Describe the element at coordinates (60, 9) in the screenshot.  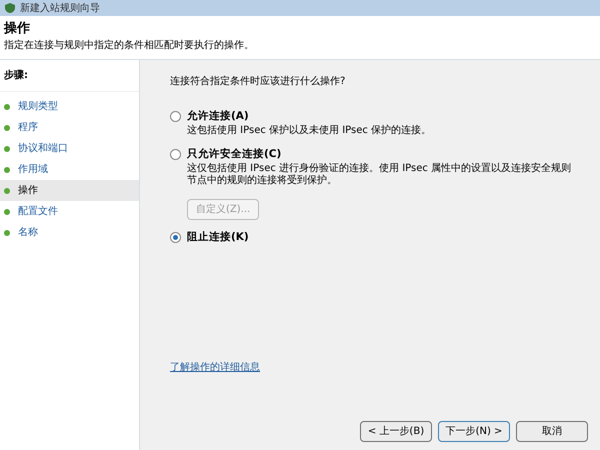
I see `window-title: 新建入站规则向导` at that location.